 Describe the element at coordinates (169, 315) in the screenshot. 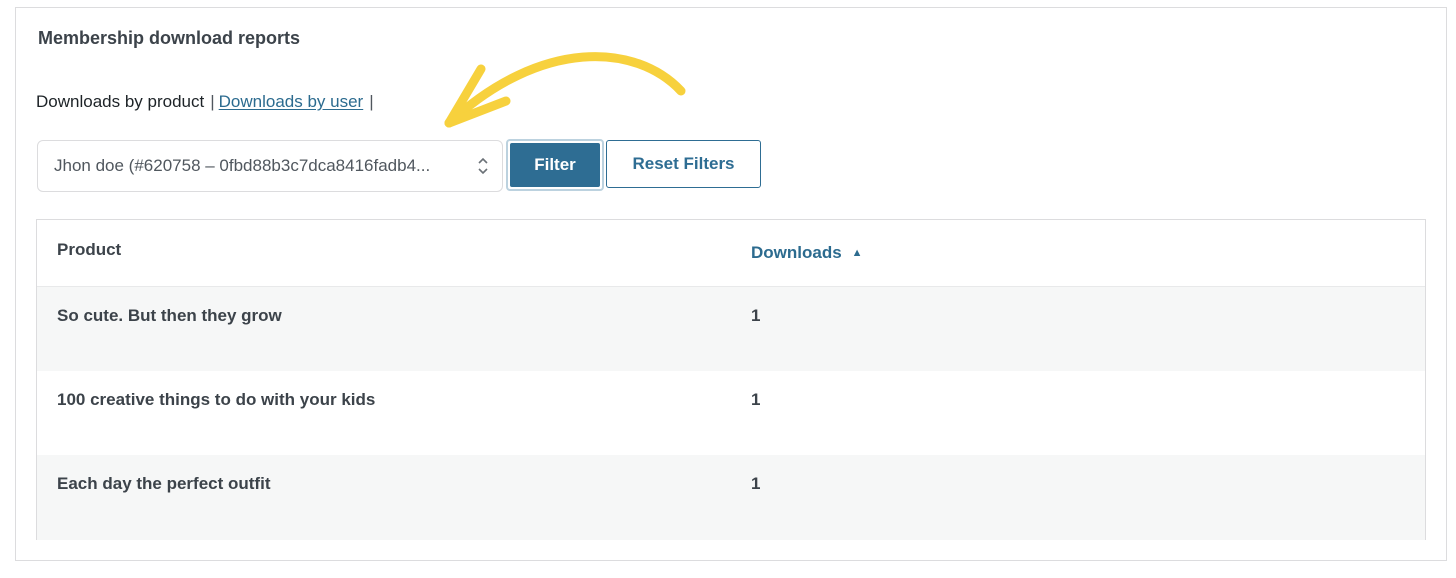

I see `product-cell: So cute. But then they grow` at that location.